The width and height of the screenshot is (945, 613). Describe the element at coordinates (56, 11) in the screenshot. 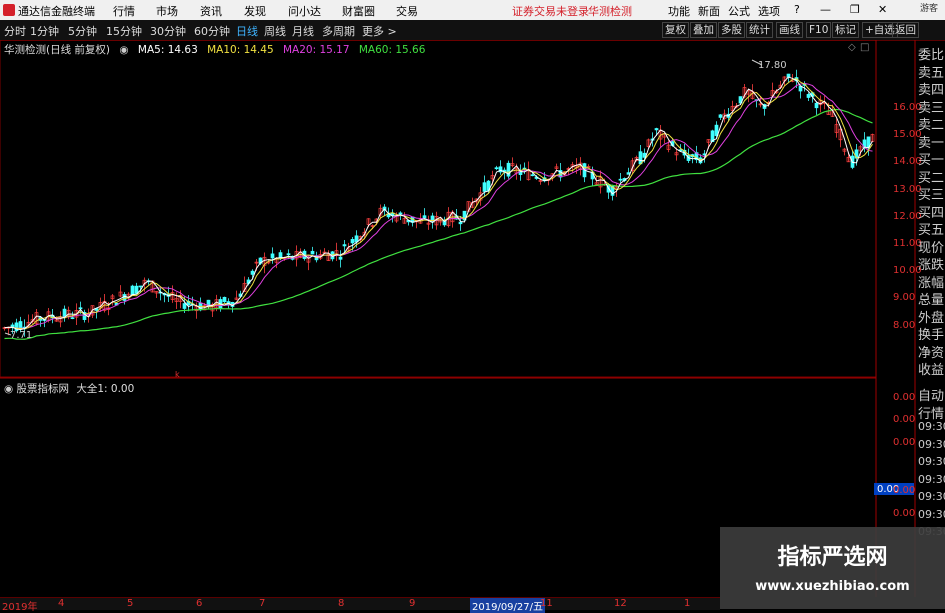

I see `app-title: 通达信金融终端` at that location.